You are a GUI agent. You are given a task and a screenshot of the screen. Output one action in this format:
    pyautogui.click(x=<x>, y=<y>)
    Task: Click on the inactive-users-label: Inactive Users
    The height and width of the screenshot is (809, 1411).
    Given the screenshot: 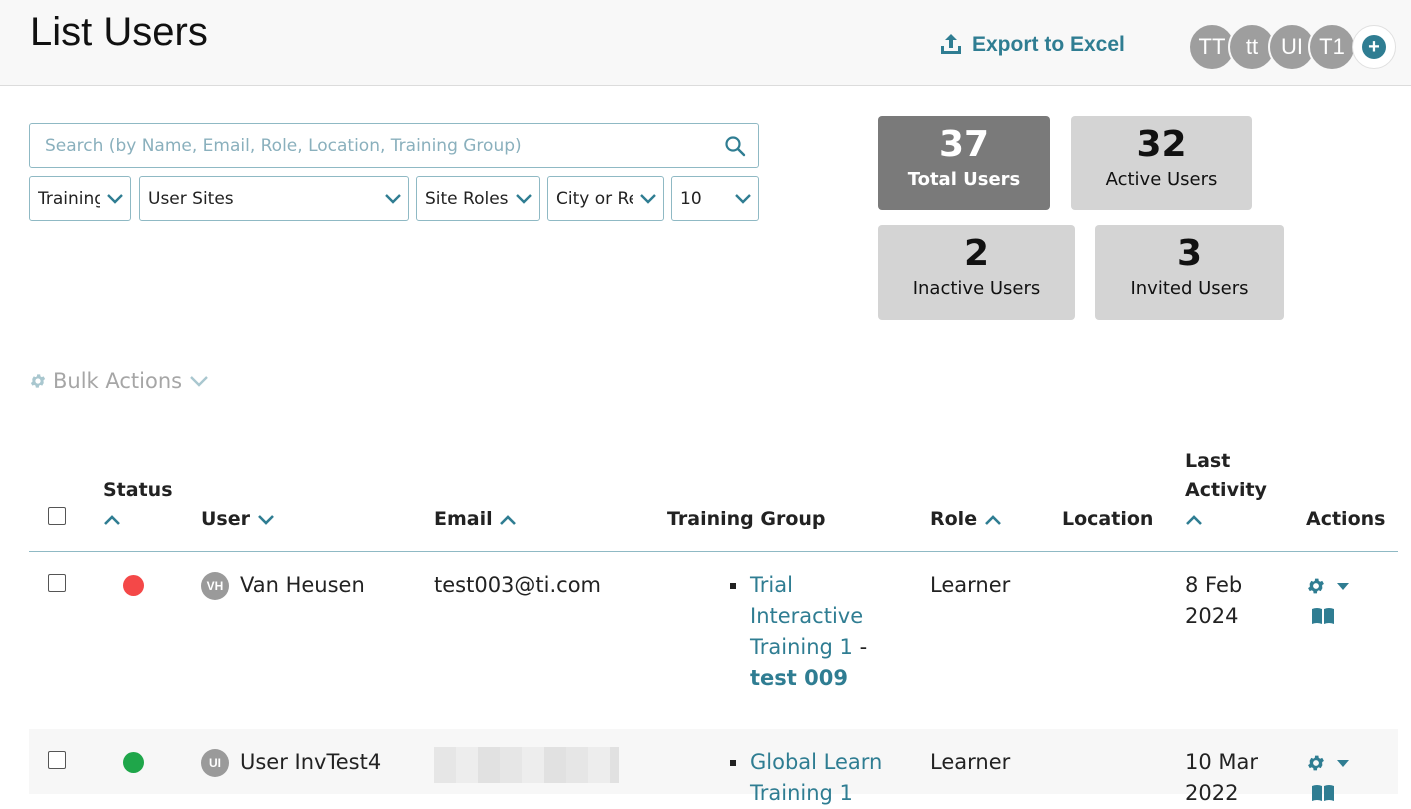 What is the action you would take?
    pyautogui.click(x=976, y=288)
    